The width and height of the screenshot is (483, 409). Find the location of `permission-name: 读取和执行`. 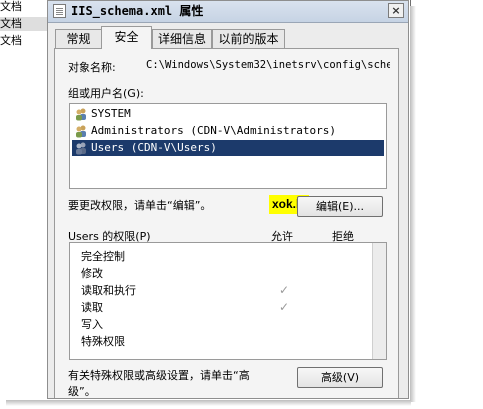

permission-name: 读取和执行 is located at coordinates (108, 290).